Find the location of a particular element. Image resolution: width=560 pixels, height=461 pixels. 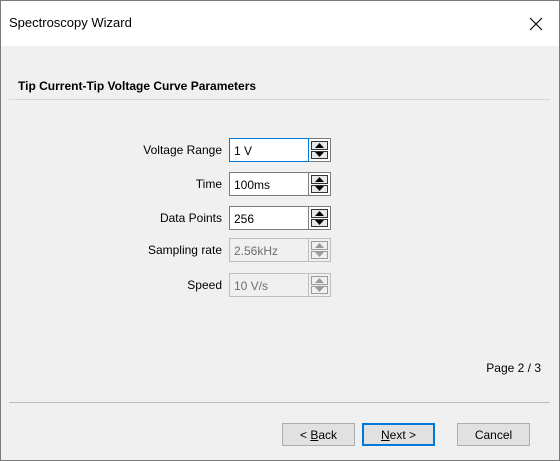

speed-up-button is located at coordinates (319, 280).